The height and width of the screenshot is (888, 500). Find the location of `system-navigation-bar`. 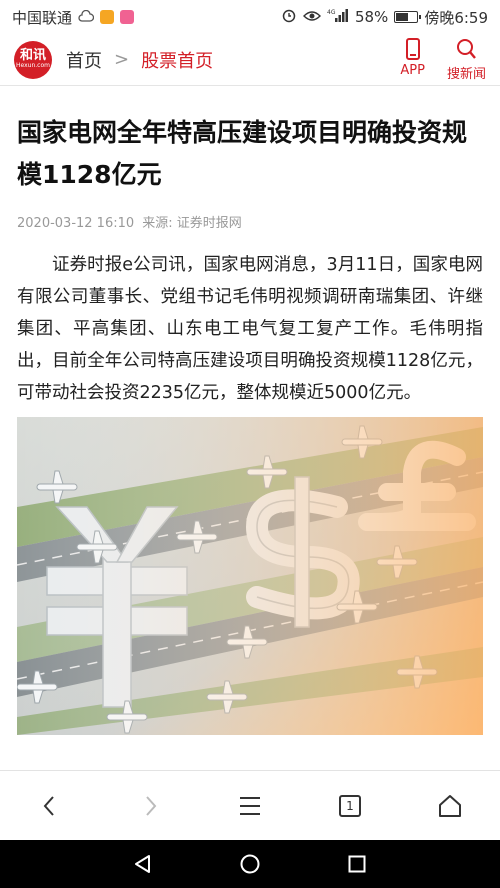

system-navigation-bar is located at coordinates (250, 864).